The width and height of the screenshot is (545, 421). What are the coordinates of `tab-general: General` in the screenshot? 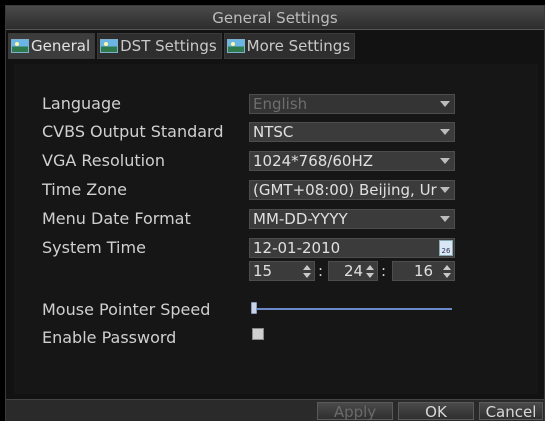 It's located at (52, 46).